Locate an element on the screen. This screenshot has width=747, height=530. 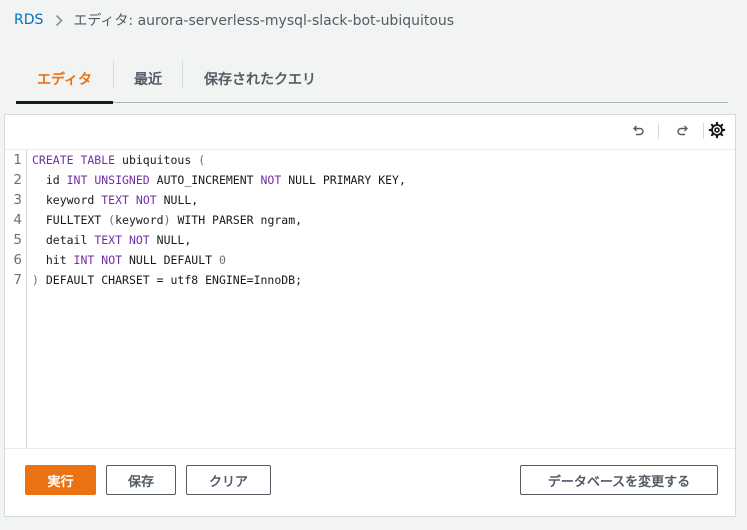
code-token: hit is located at coordinates (53, 260).